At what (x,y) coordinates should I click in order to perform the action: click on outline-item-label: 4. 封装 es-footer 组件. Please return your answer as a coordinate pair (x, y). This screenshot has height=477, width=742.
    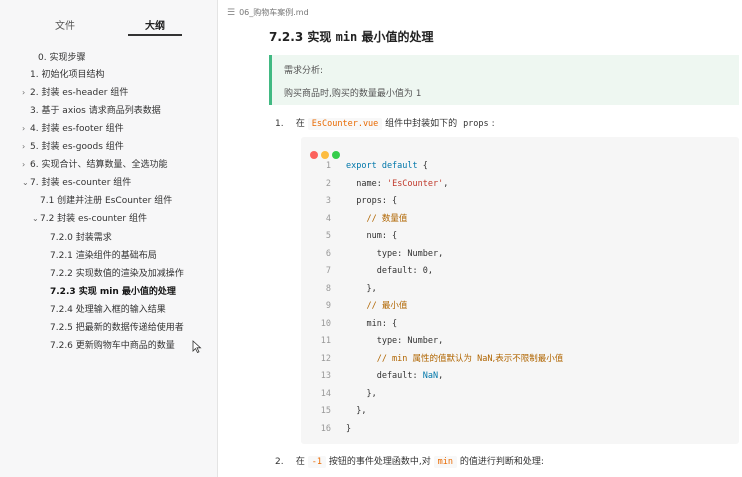
    Looking at the image, I should click on (77, 129).